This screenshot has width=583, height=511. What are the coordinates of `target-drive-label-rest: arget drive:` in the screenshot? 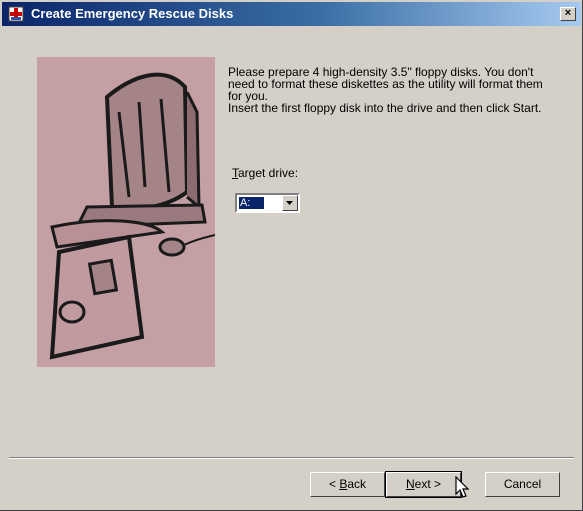 It's located at (268, 173).